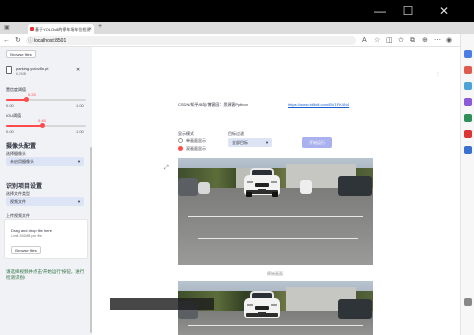 Image resolution: width=474 pixels, height=335 pixels. I want to click on file-icon, so click(9, 70).